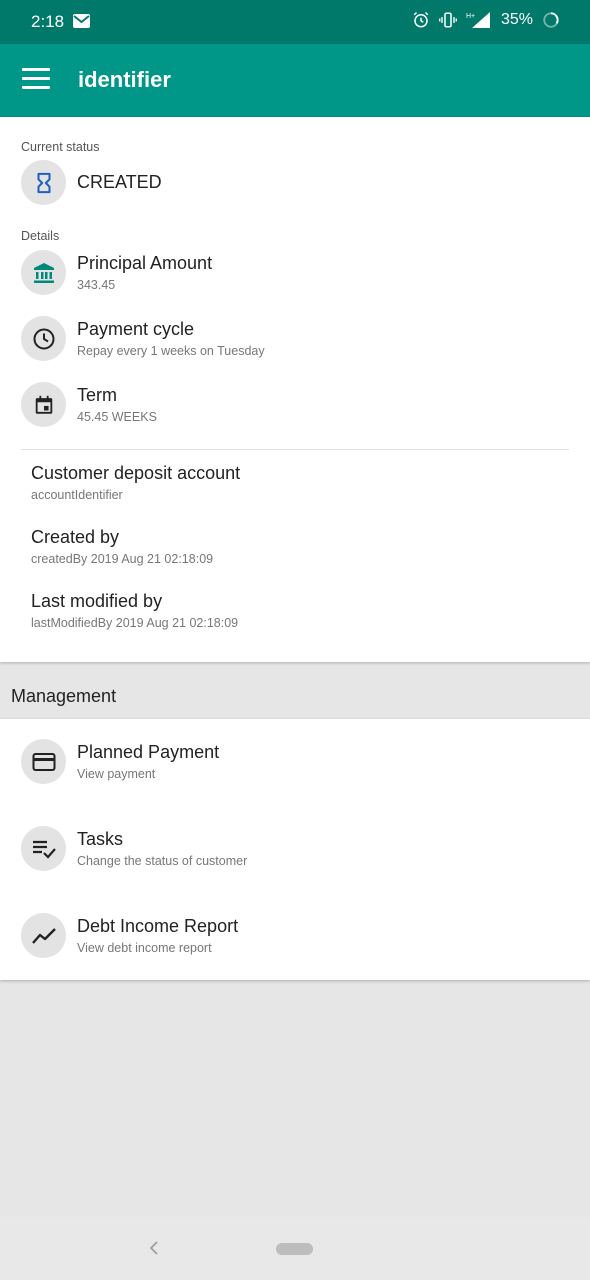 This screenshot has width=590, height=1280. What do you see at coordinates (43, 761) in the screenshot?
I see `credit-card-icon` at bounding box center [43, 761].